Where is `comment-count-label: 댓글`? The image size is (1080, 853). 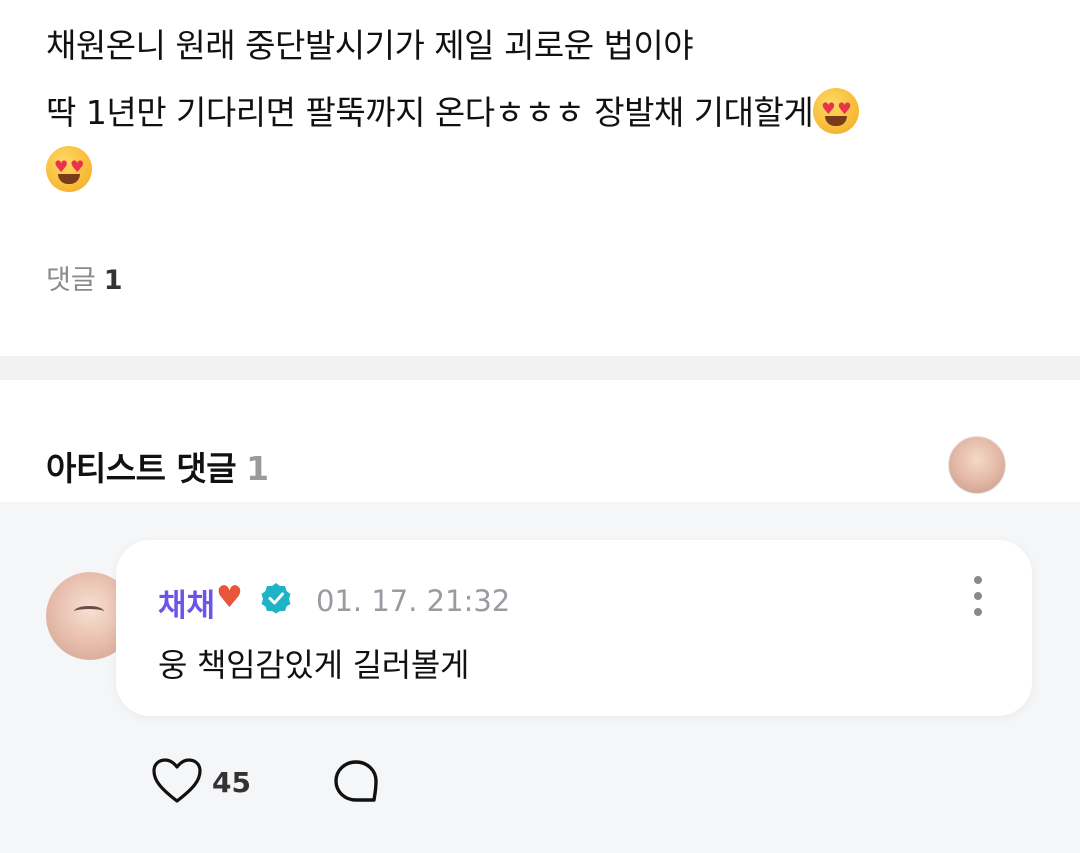
comment-count-label: 댓글 is located at coordinates (71, 280).